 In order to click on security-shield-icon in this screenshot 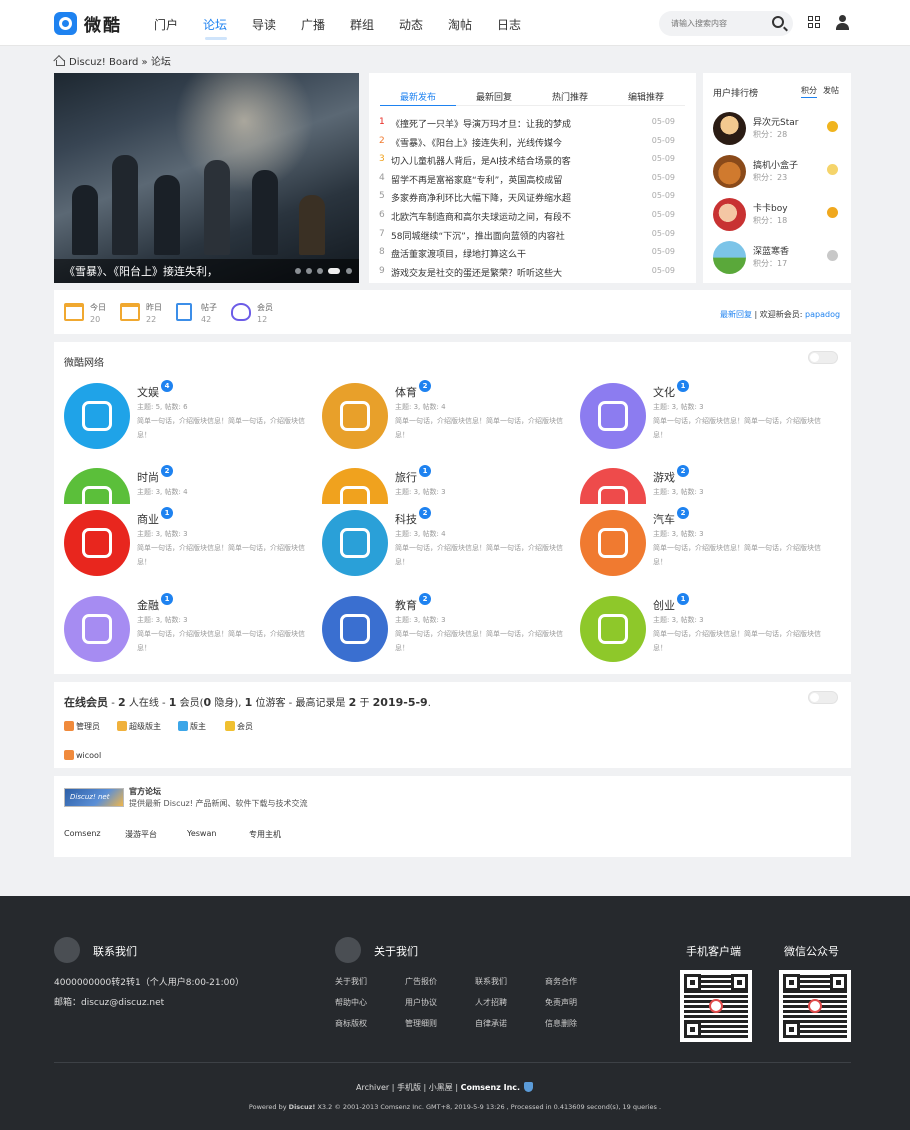, I will do `click(529, 1087)`.